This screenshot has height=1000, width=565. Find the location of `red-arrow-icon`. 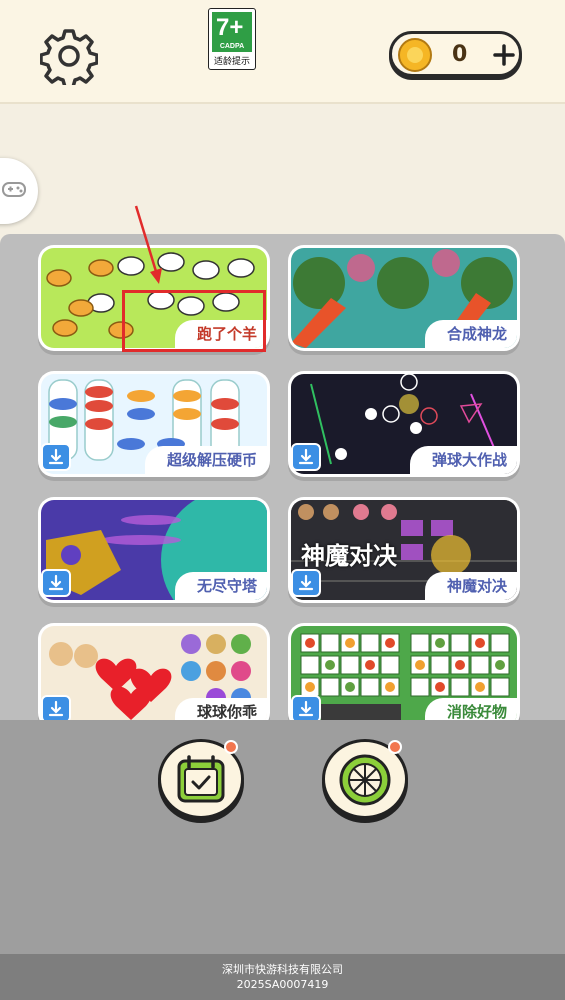

red-arrow-icon is located at coordinates (148, 244).